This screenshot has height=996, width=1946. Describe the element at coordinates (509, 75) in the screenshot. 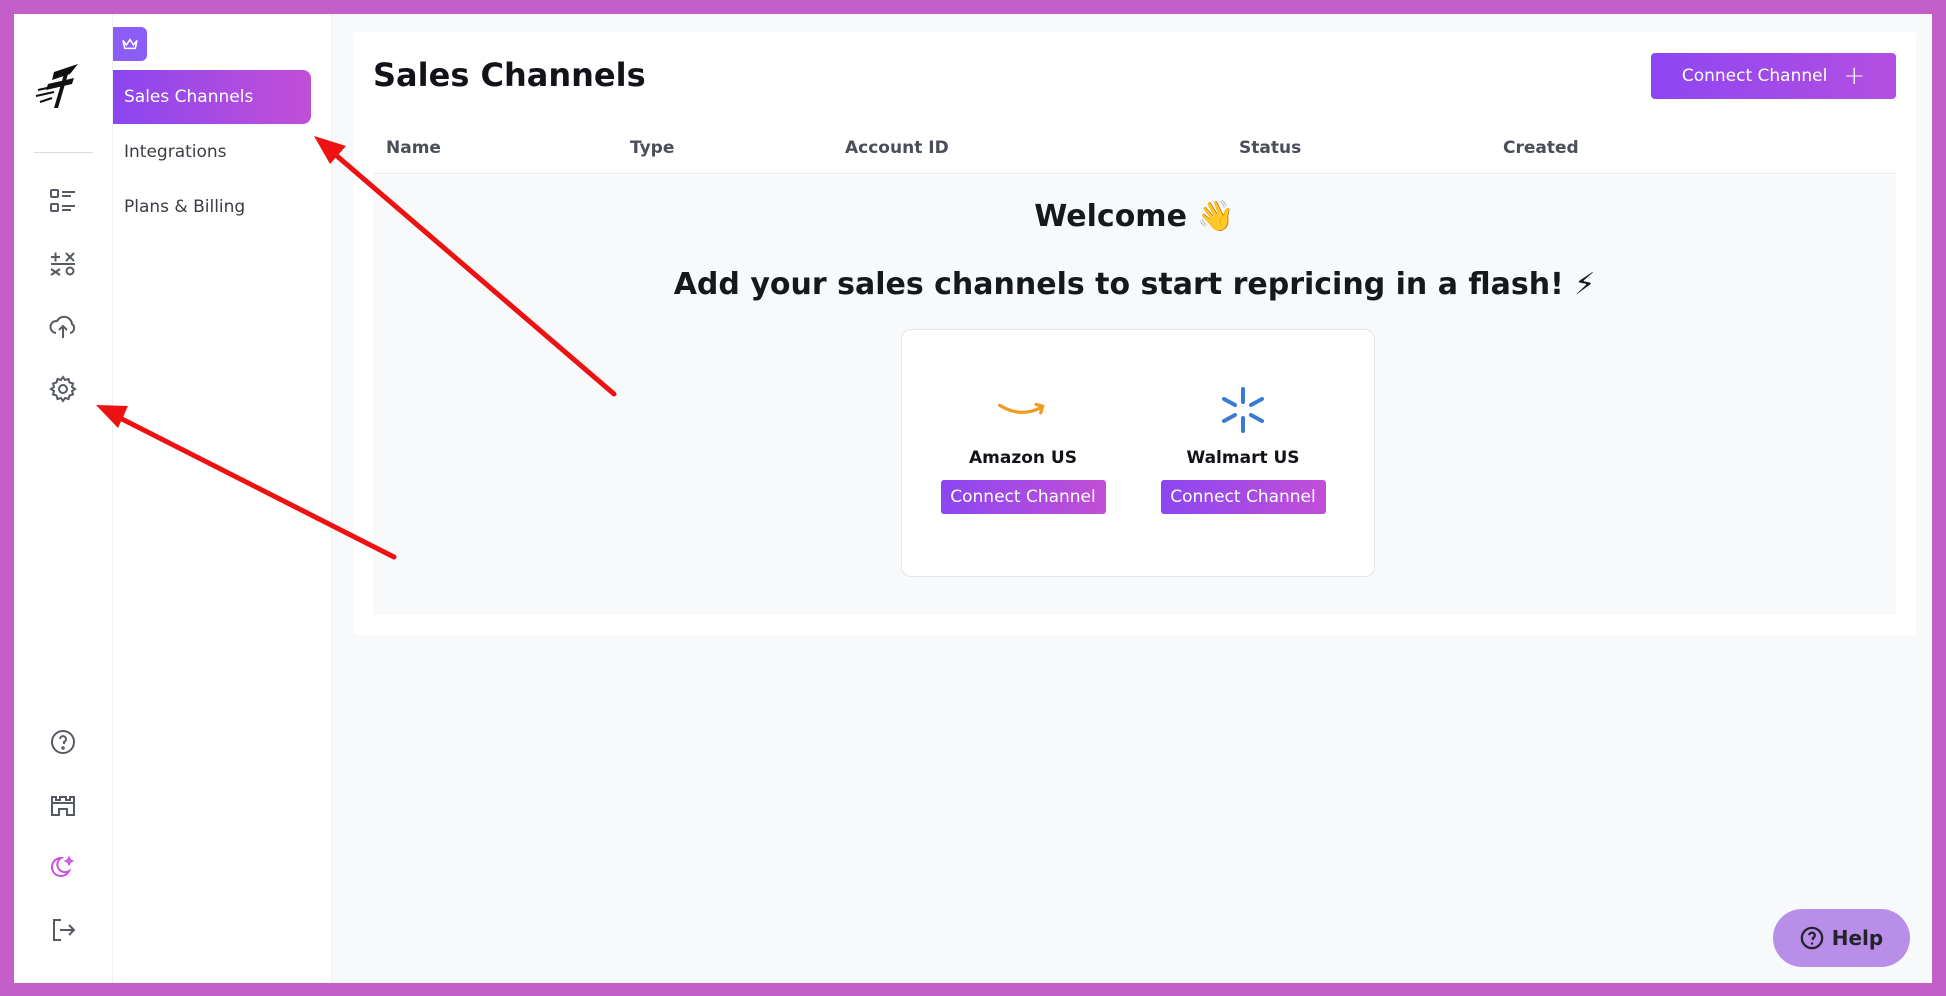

I see `page-title: Sales Channels` at that location.